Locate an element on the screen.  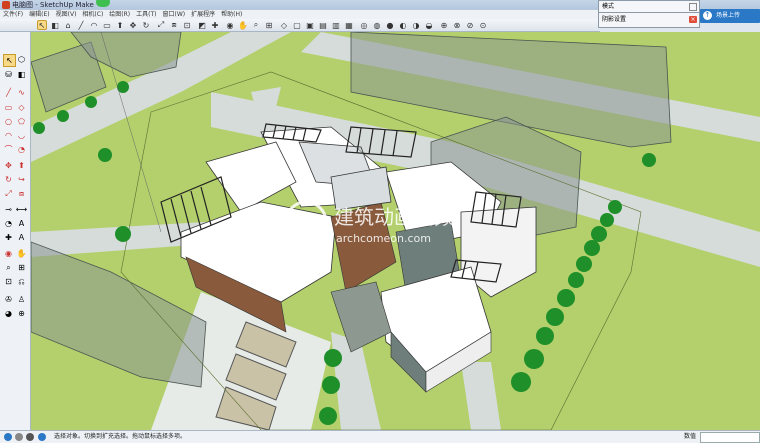
followme-tool-icon: ↪ is located at coordinates (21, 179).